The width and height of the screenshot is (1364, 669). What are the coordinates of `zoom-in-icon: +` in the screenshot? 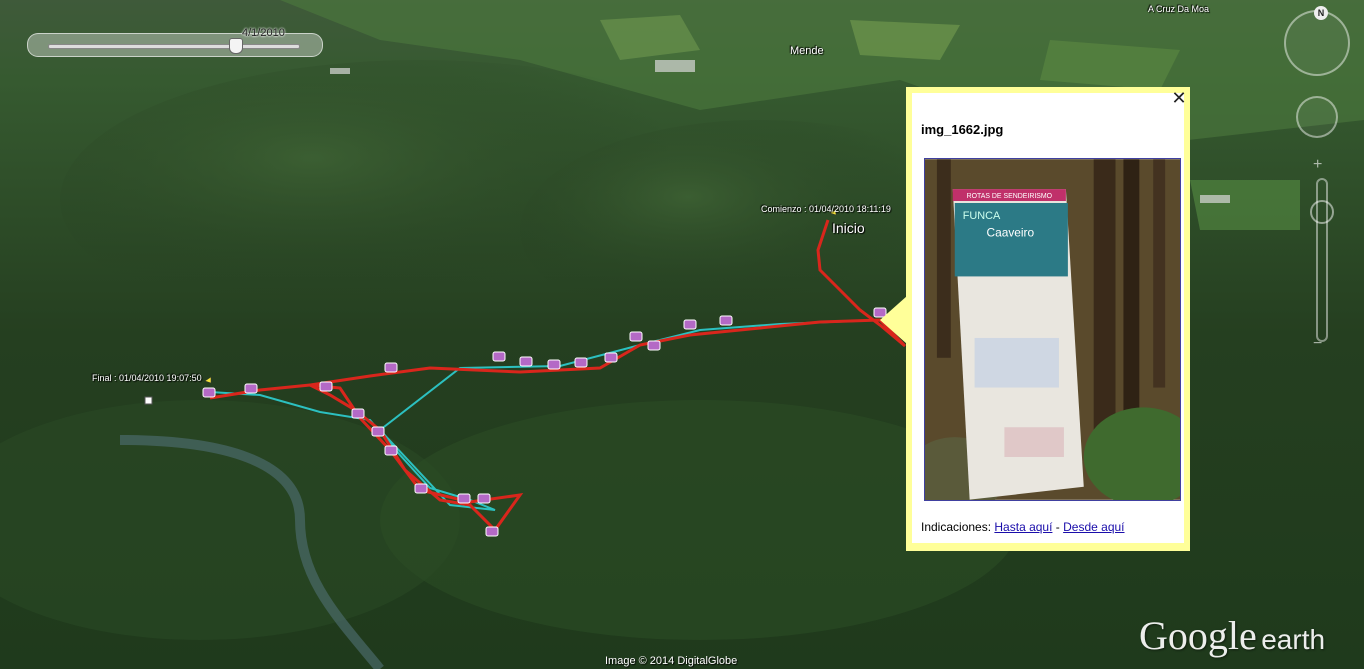 It's located at (1317, 165).